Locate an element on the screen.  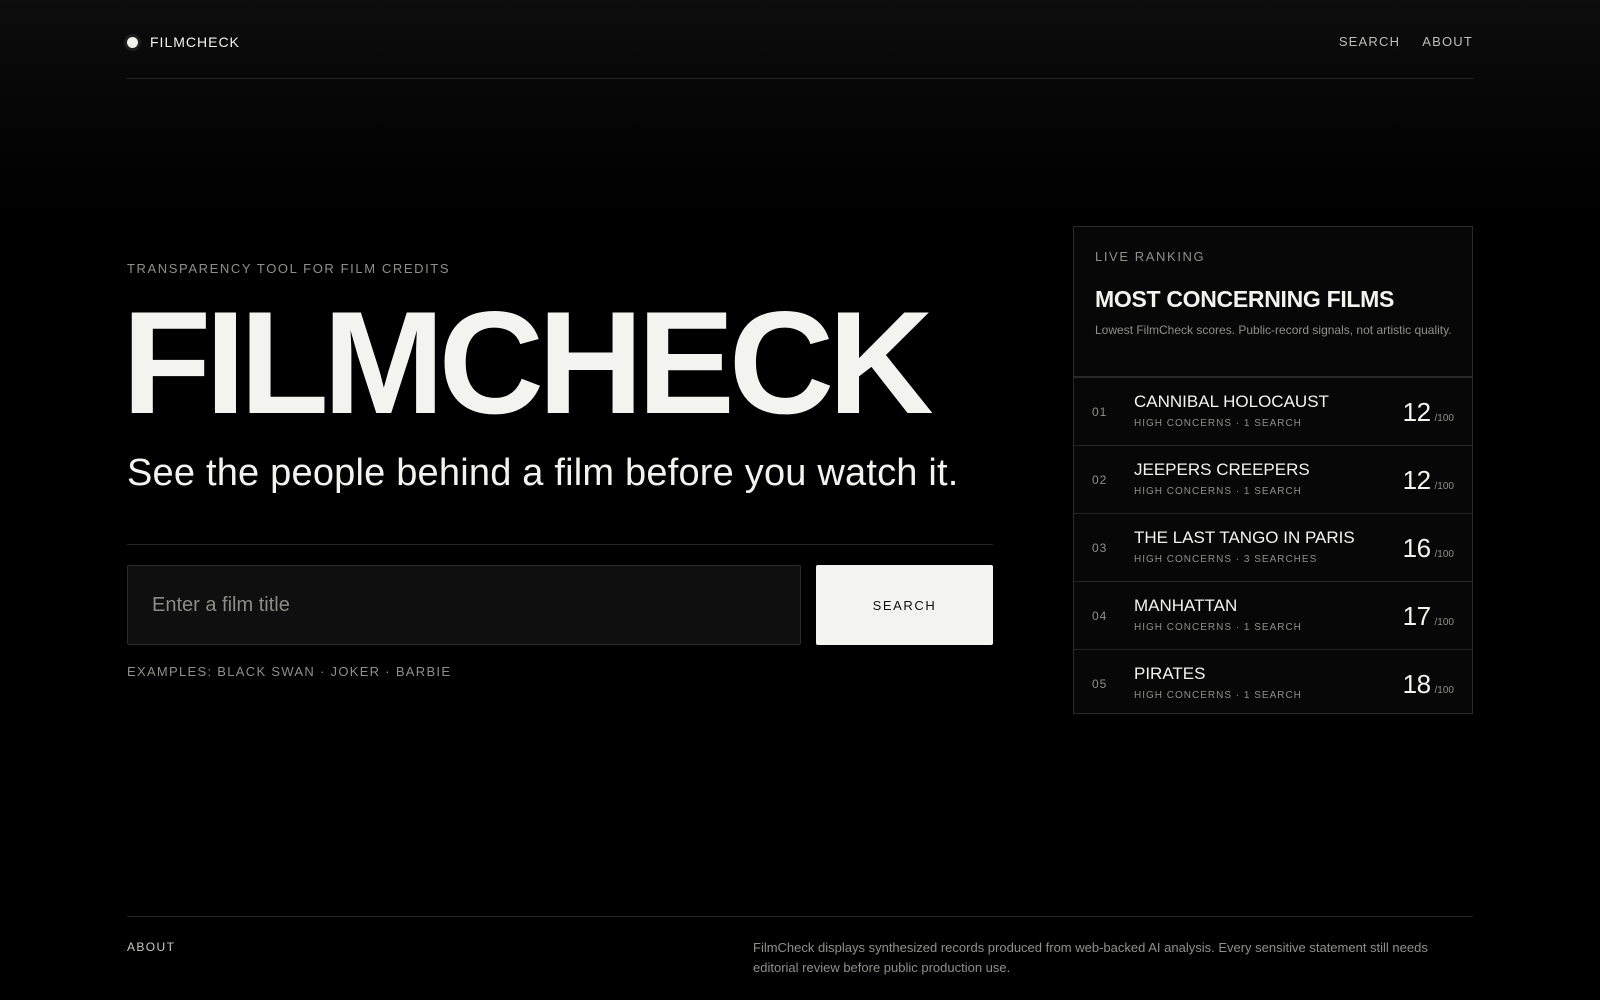
ranking-title: MOST CONCERNING FILMS is located at coordinates (1245, 299).